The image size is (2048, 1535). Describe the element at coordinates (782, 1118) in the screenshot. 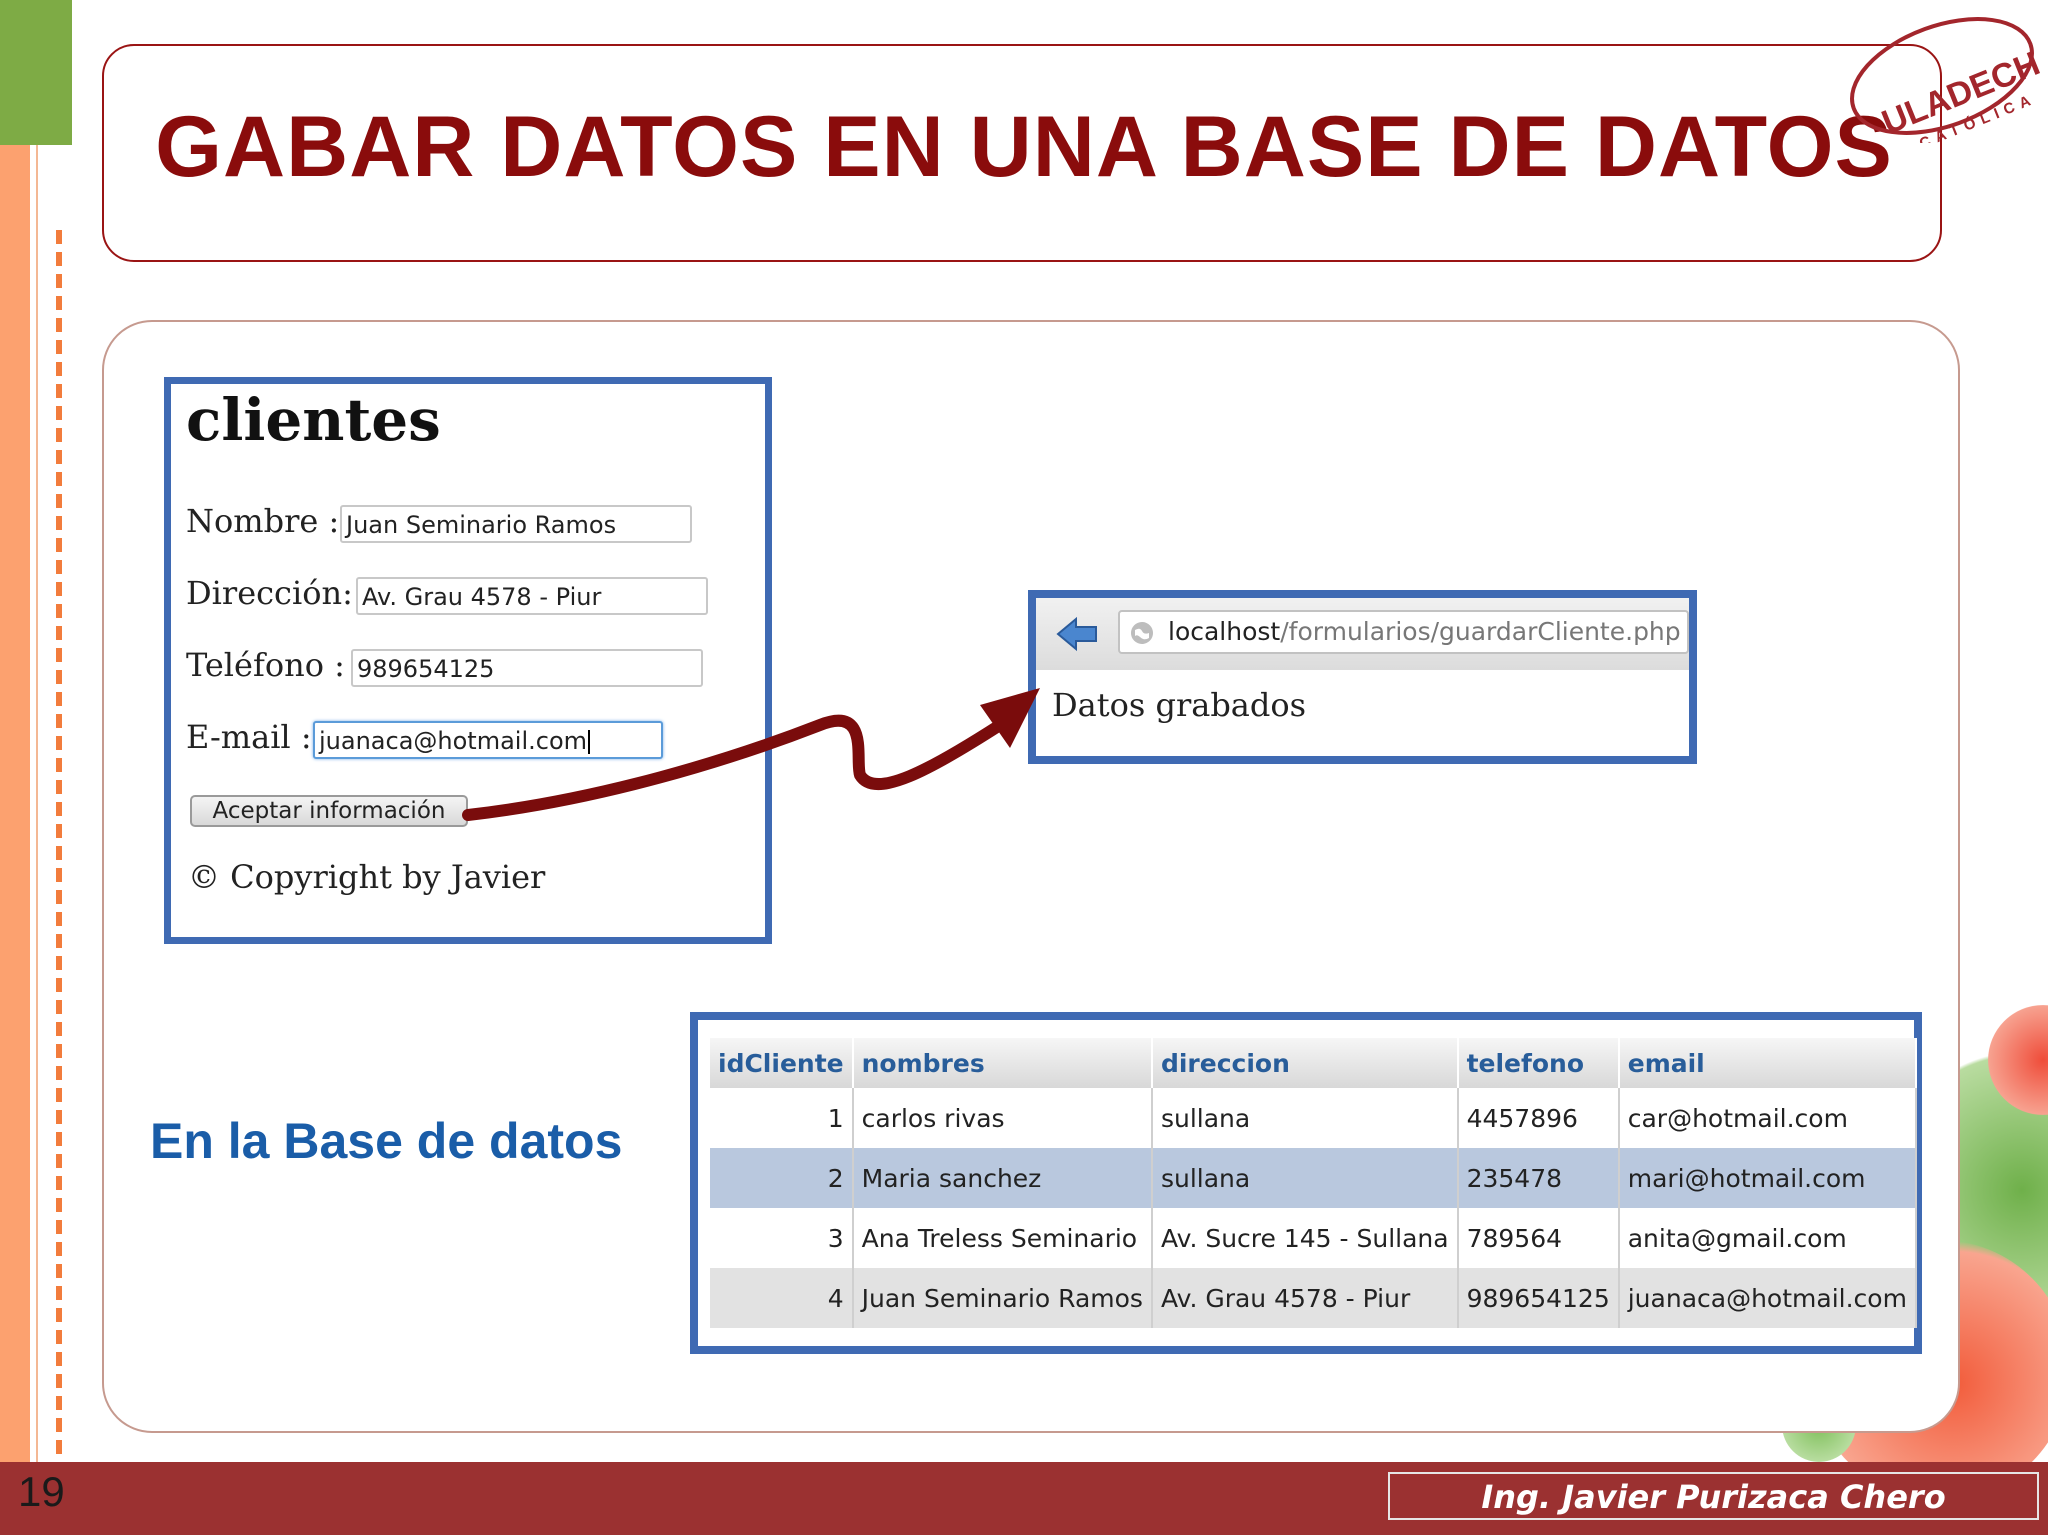

I see `cell-idcliente: 1` at that location.